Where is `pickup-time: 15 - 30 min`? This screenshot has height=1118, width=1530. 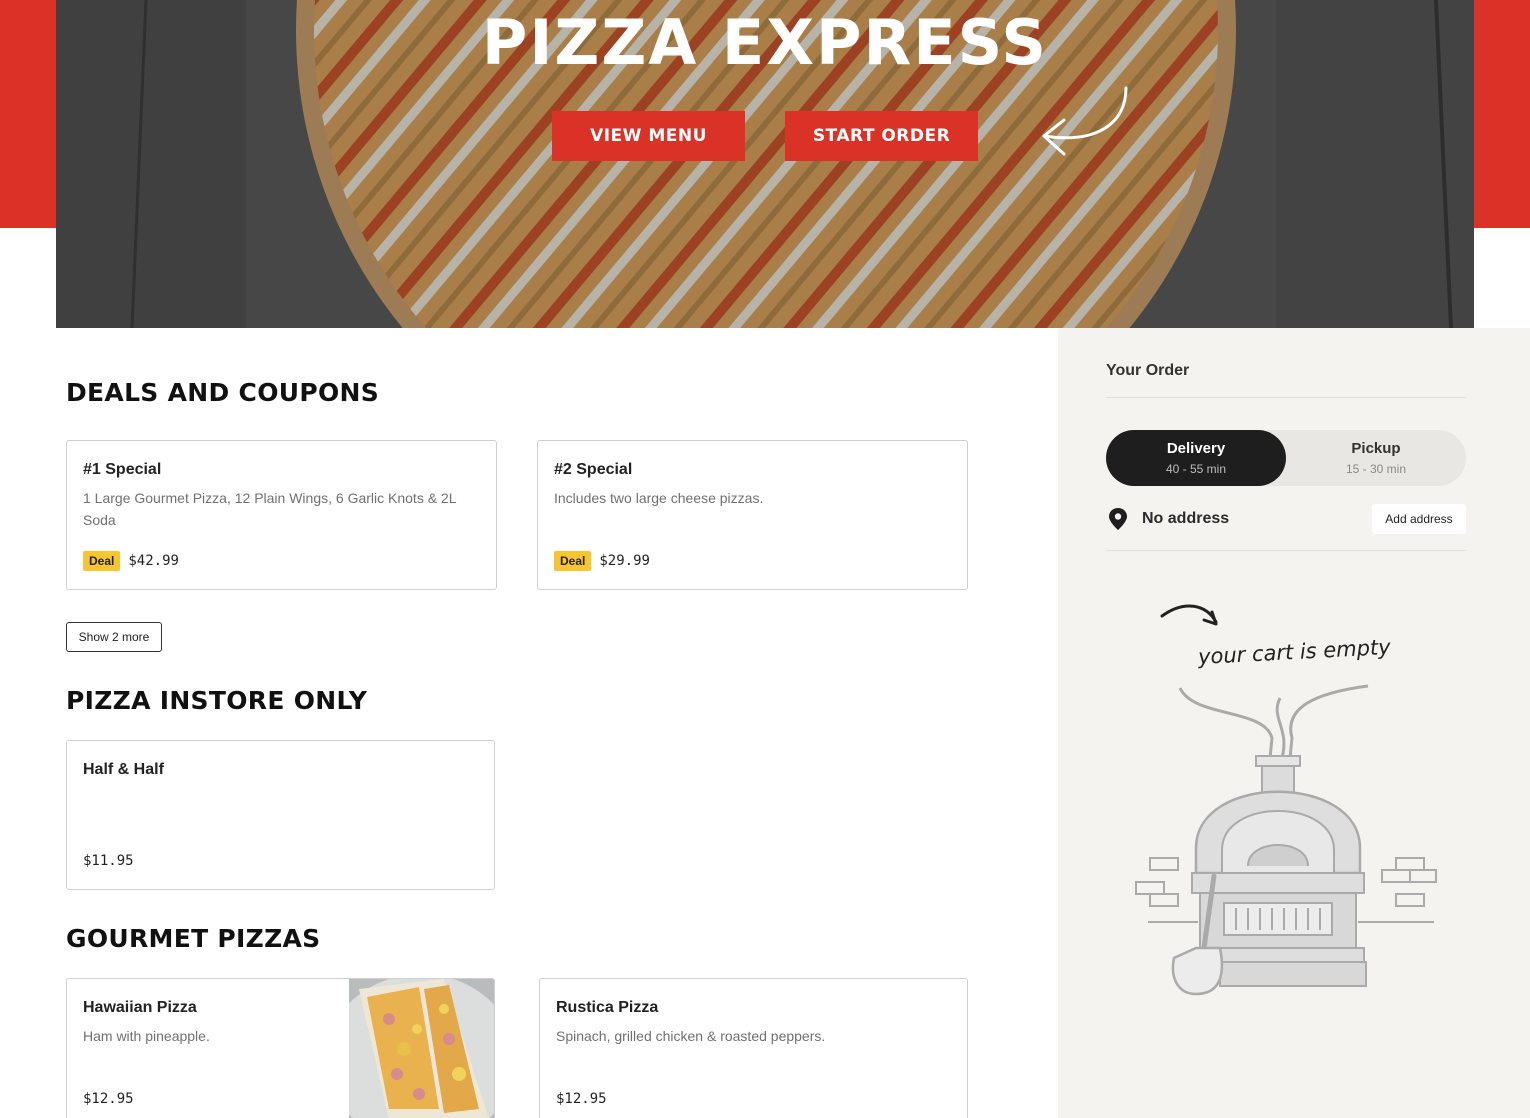 pickup-time: 15 - 30 min is located at coordinates (1376, 469).